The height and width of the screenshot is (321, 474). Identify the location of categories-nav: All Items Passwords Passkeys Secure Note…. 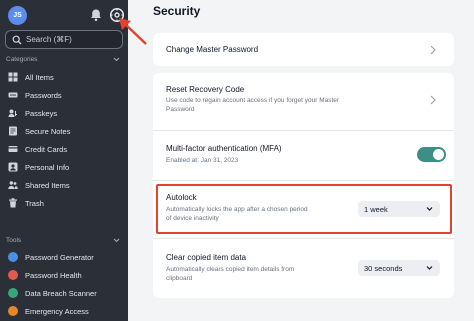
(64, 140).